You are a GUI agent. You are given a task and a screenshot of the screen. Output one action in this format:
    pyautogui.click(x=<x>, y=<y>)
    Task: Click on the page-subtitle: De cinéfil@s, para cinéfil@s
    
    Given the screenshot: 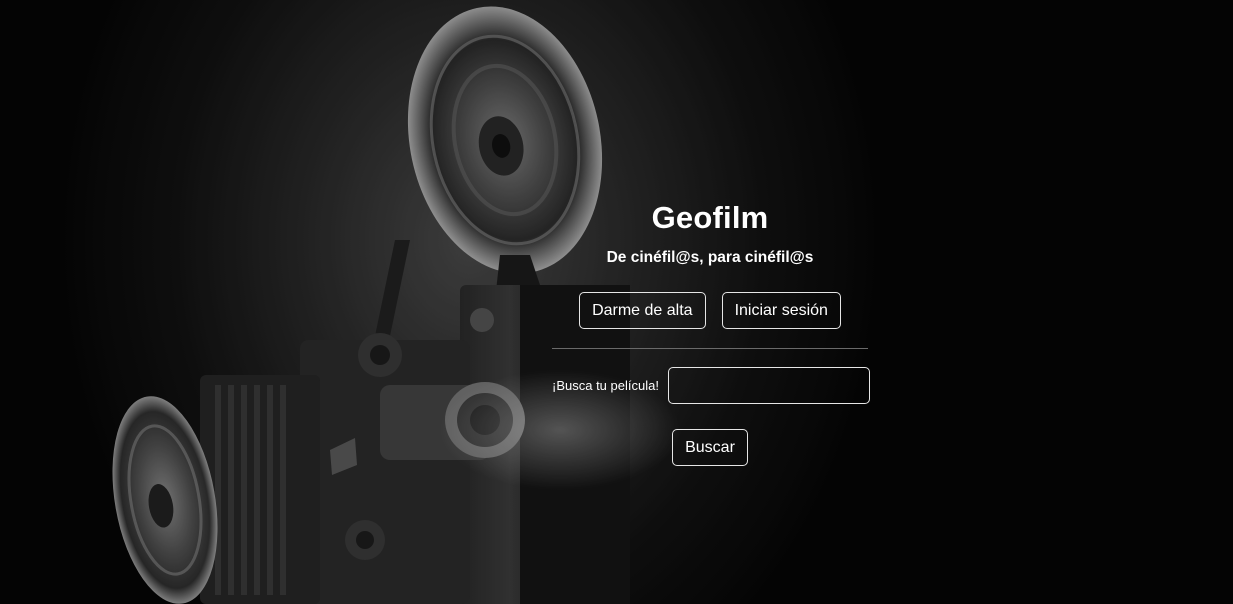 What is the action you would take?
    pyautogui.click(x=710, y=257)
    